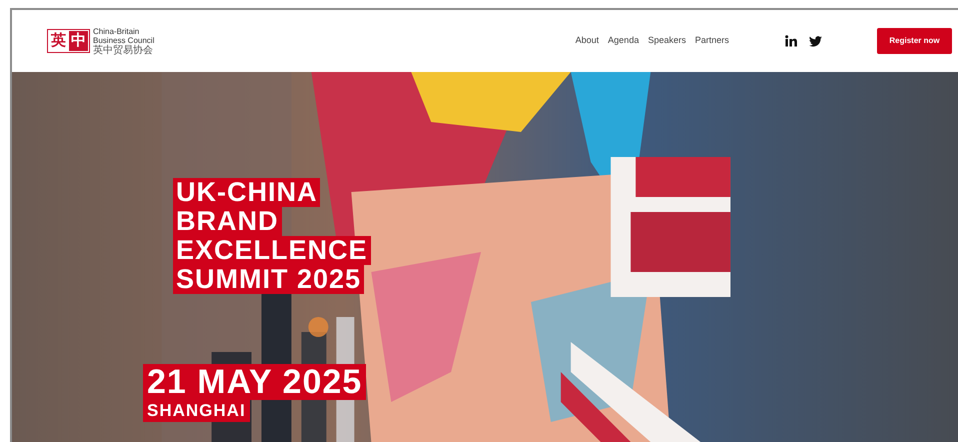 This screenshot has height=442, width=958. What do you see at coordinates (914, 41) in the screenshot?
I see `register-button: Register now` at bounding box center [914, 41].